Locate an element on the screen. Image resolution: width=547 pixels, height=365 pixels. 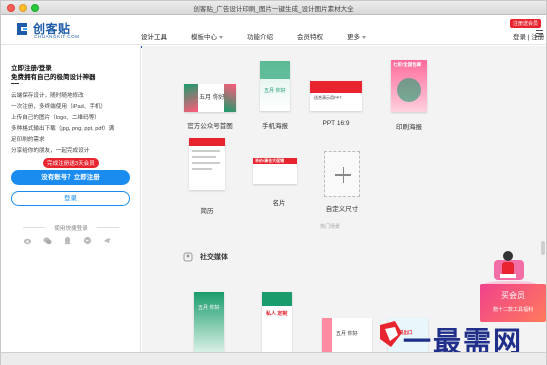
thumbnail-text: 半价/清仓大促销 is located at coordinates (270, 160).